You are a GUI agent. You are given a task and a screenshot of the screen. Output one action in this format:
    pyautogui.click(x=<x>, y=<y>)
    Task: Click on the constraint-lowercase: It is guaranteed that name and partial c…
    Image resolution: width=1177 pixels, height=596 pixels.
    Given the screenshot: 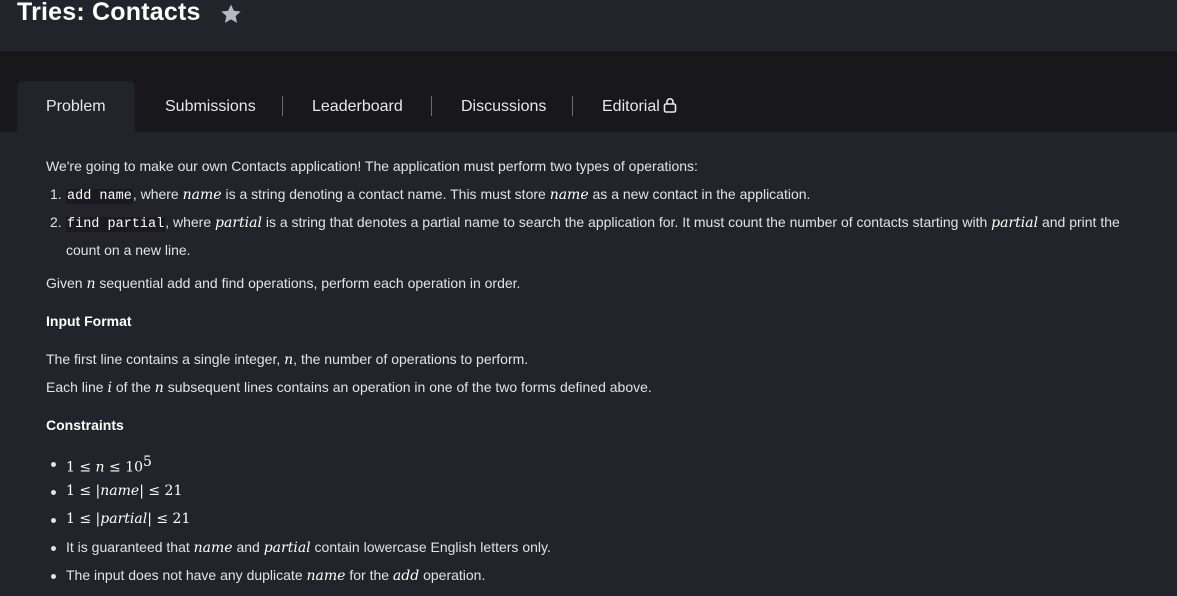 What is the action you would take?
    pyautogui.click(x=308, y=547)
    